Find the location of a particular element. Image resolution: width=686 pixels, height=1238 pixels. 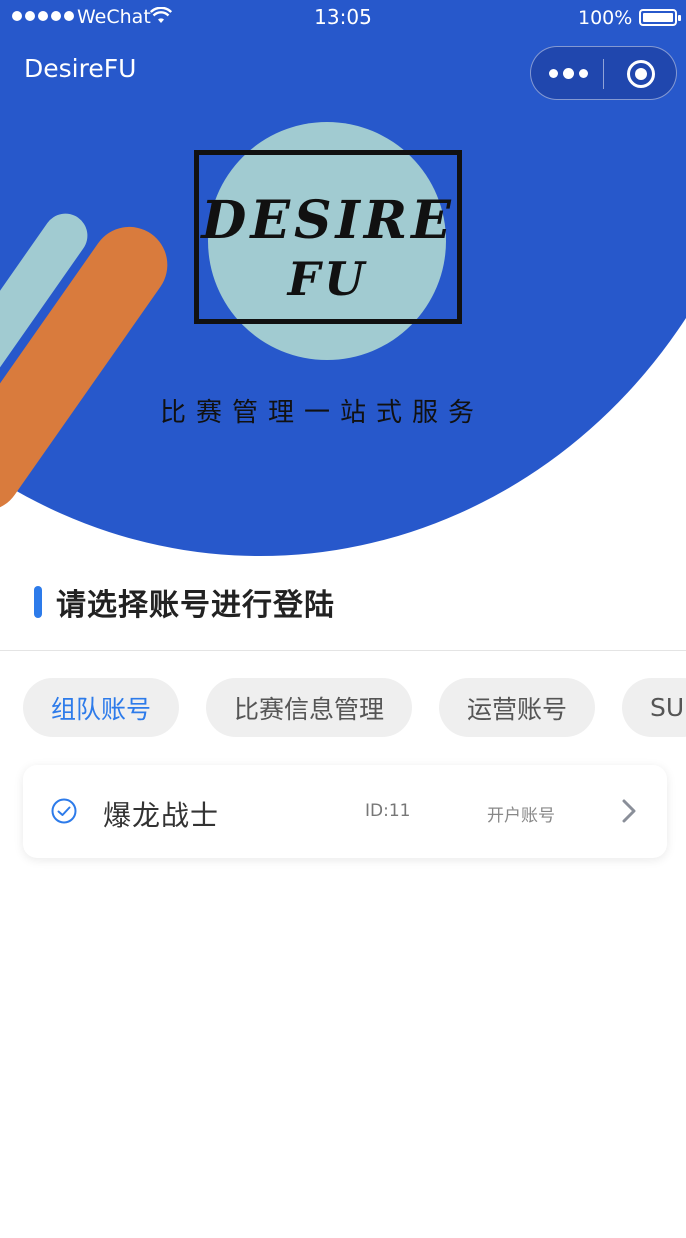

status-bar: WeChat 13:05 100% is located at coordinates (343, 18).